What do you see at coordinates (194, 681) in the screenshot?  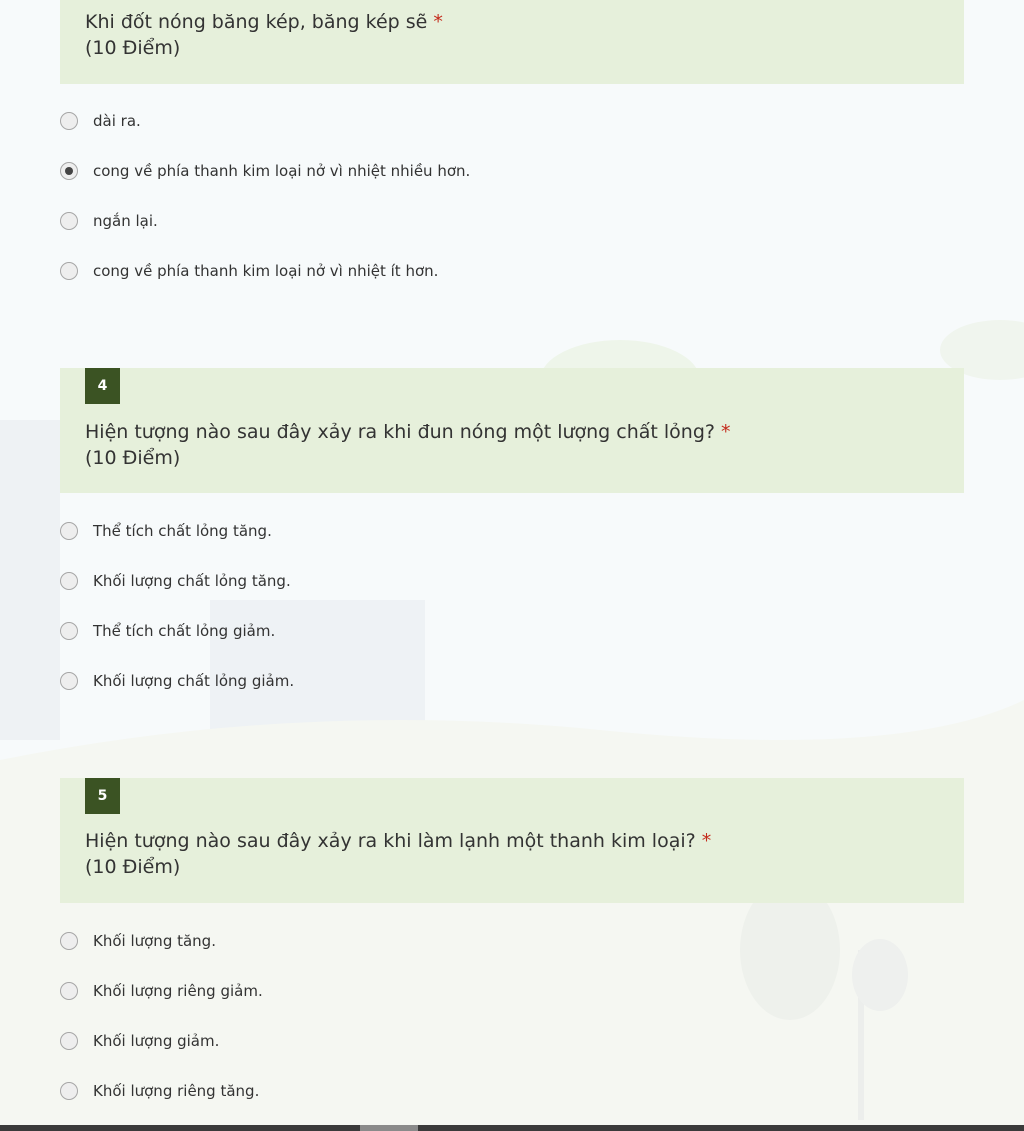 I see `option-label: Khối lượng chất lỏng giảm.` at bounding box center [194, 681].